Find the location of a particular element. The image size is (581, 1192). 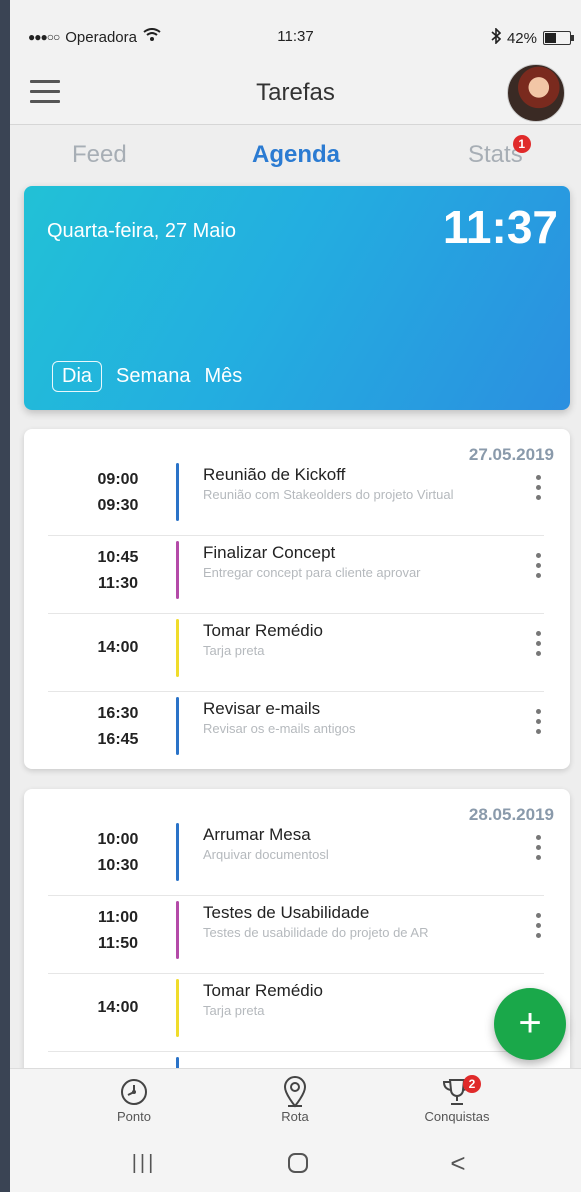

system-nav-bar: ||| < is located at coordinates (295, 1164).